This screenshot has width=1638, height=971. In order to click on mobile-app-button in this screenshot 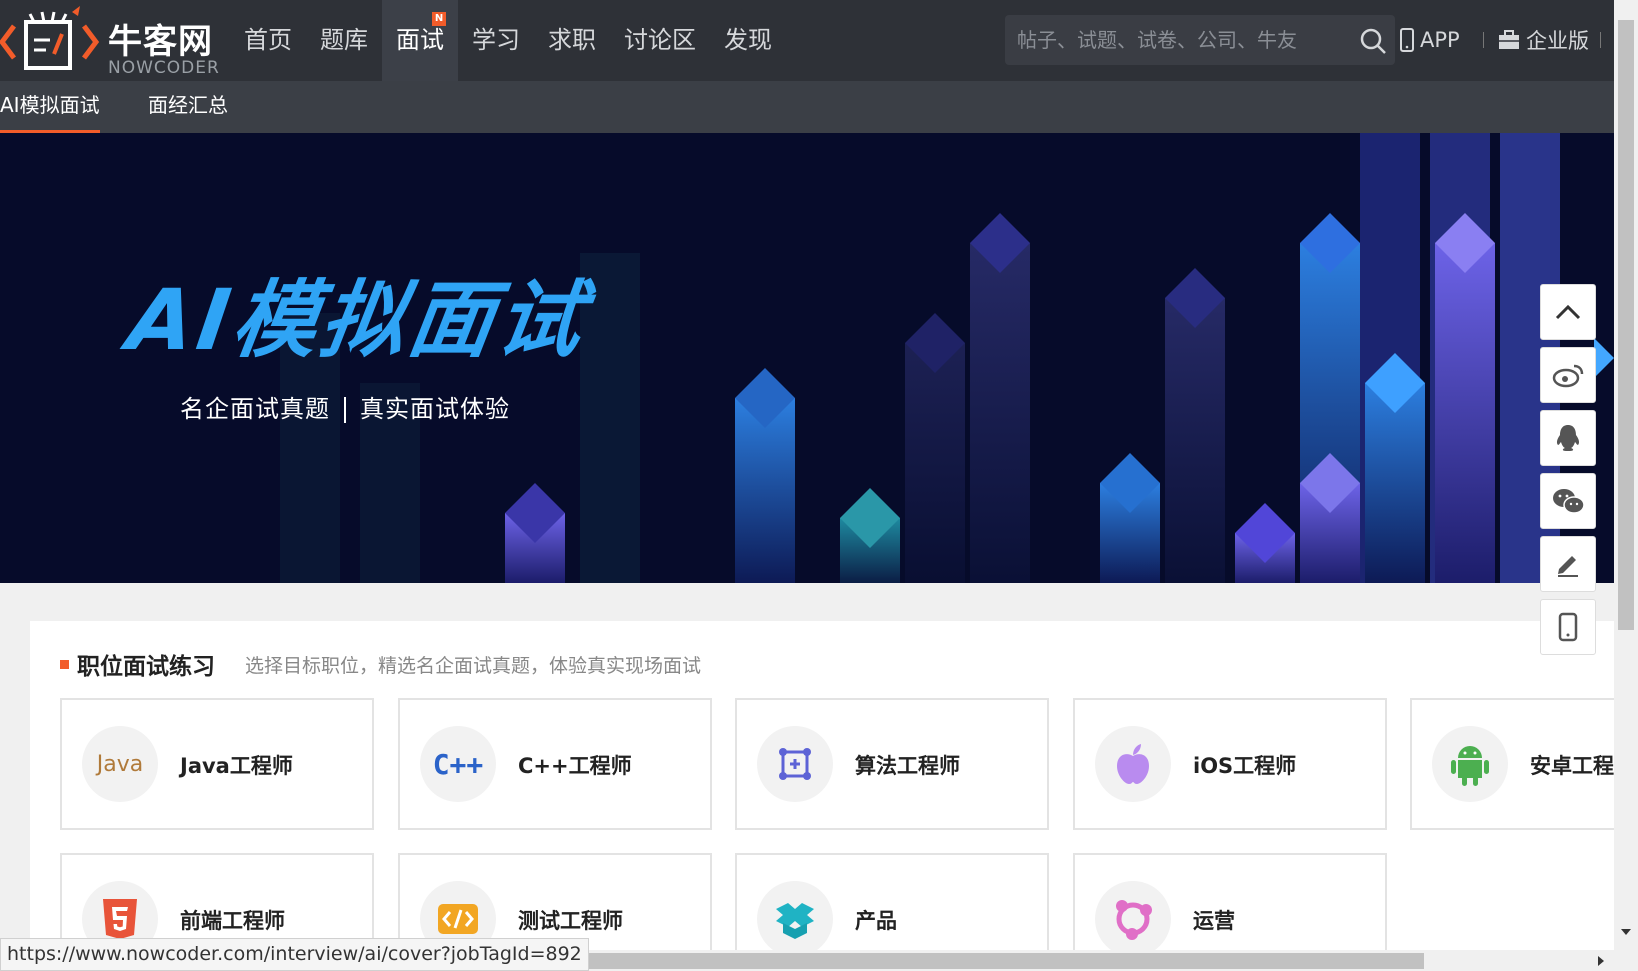, I will do `click(1568, 627)`.